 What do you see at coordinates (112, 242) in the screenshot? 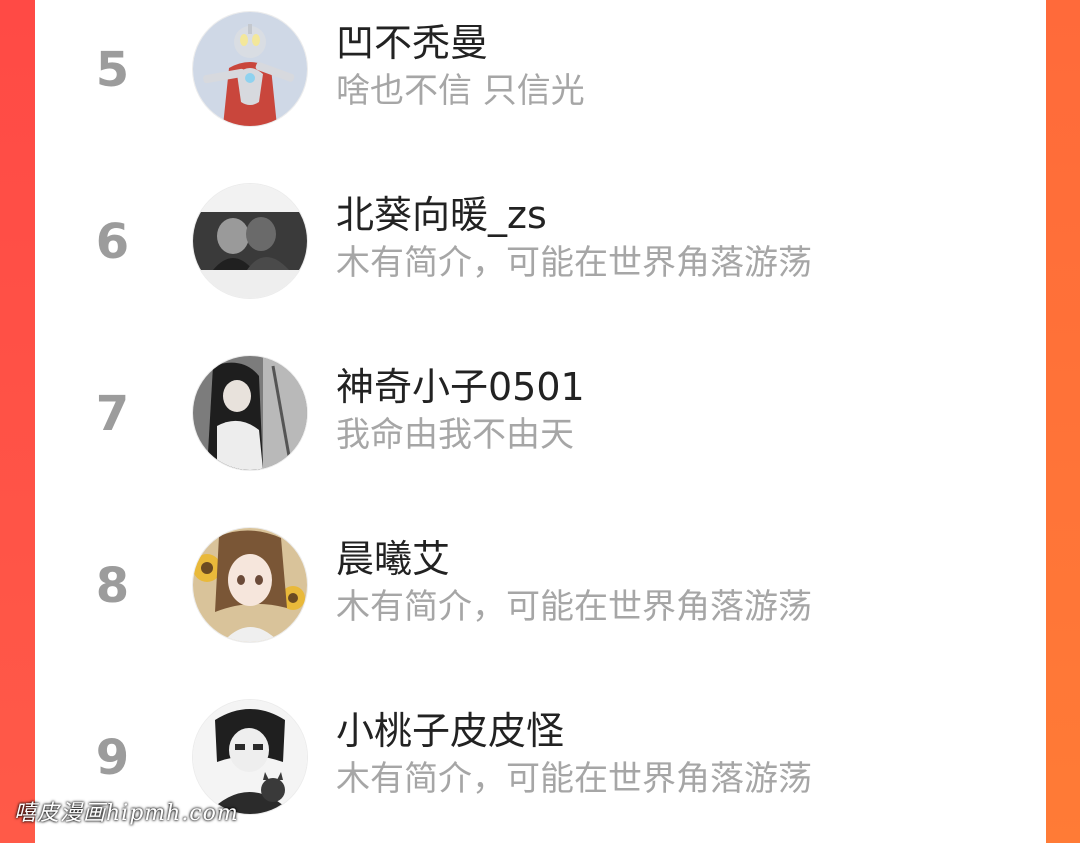
I see `rank-number: 6` at bounding box center [112, 242].